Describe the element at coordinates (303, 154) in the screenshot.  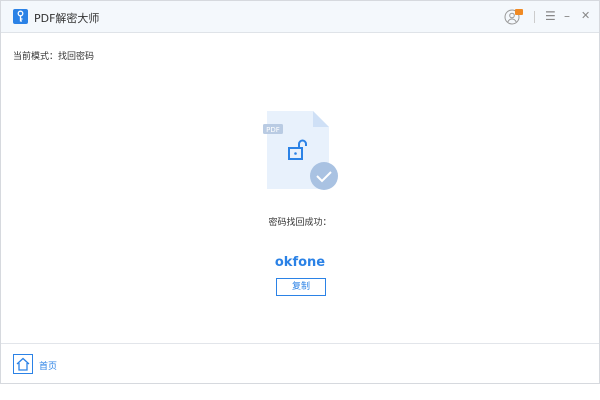
I see `pdf-unlocked-illustration: PDF` at that location.